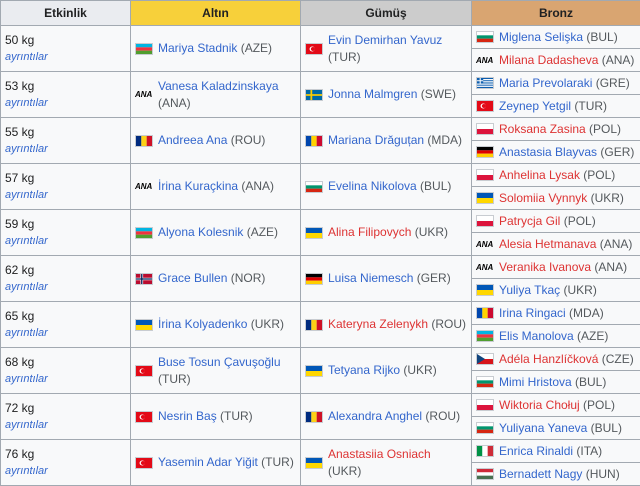  What do you see at coordinates (542, 129) in the screenshot?
I see `athlete-name-link: Roksana Zasina` at bounding box center [542, 129].